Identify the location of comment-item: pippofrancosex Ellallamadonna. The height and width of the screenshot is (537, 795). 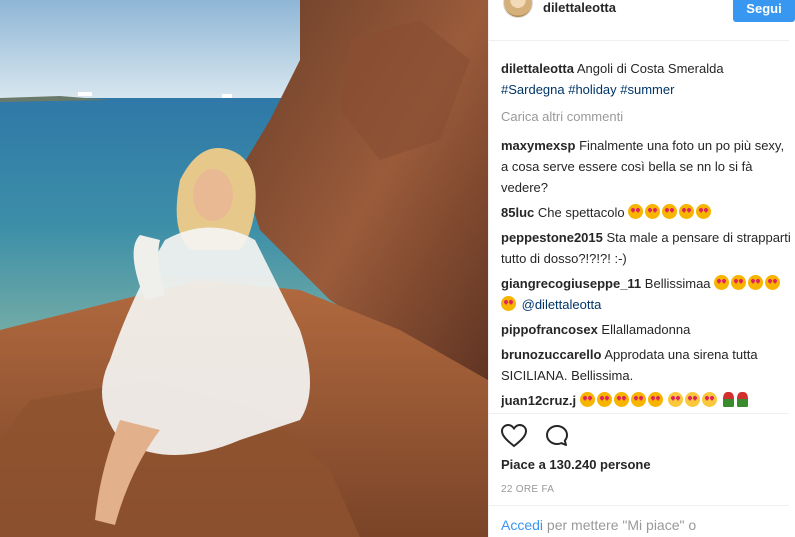
(646, 329).